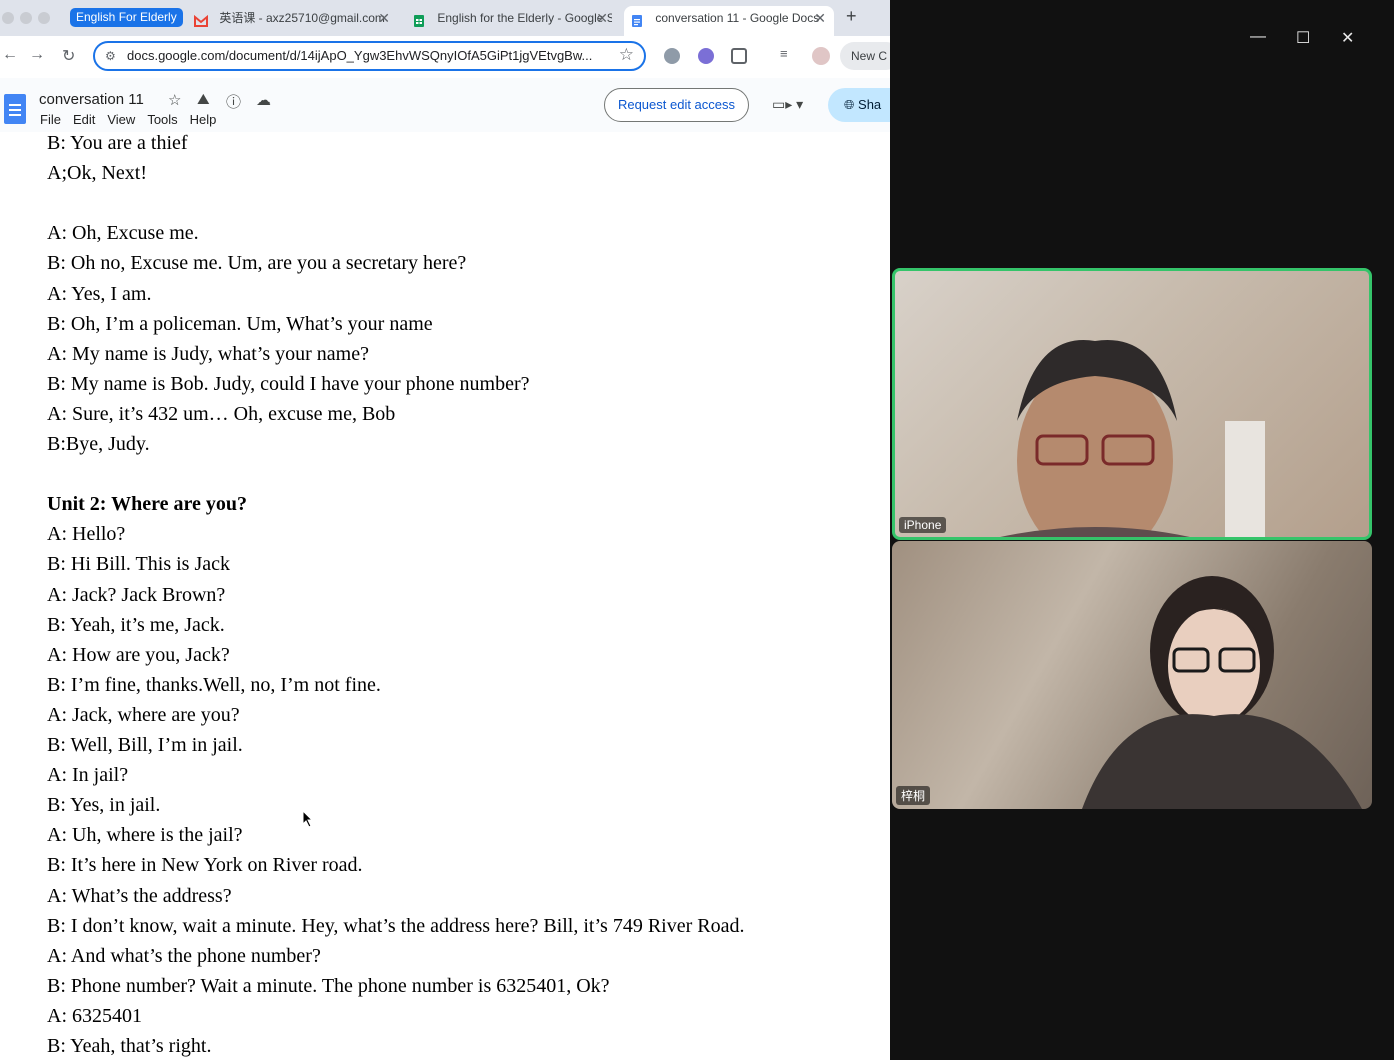 The height and width of the screenshot is (1060, 1394). Describe the element at coordinates (104, 805) in the screenshot. I see `dialogue-line: B: Yes, in jail.` at that location.